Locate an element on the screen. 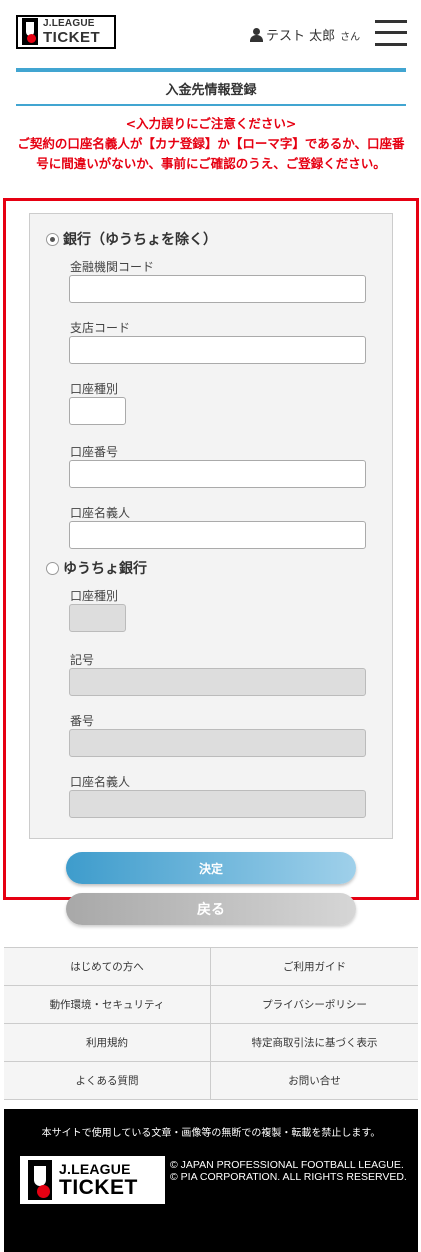  institution-code-label: 金融機関コード is located at coordinates (112, 267).